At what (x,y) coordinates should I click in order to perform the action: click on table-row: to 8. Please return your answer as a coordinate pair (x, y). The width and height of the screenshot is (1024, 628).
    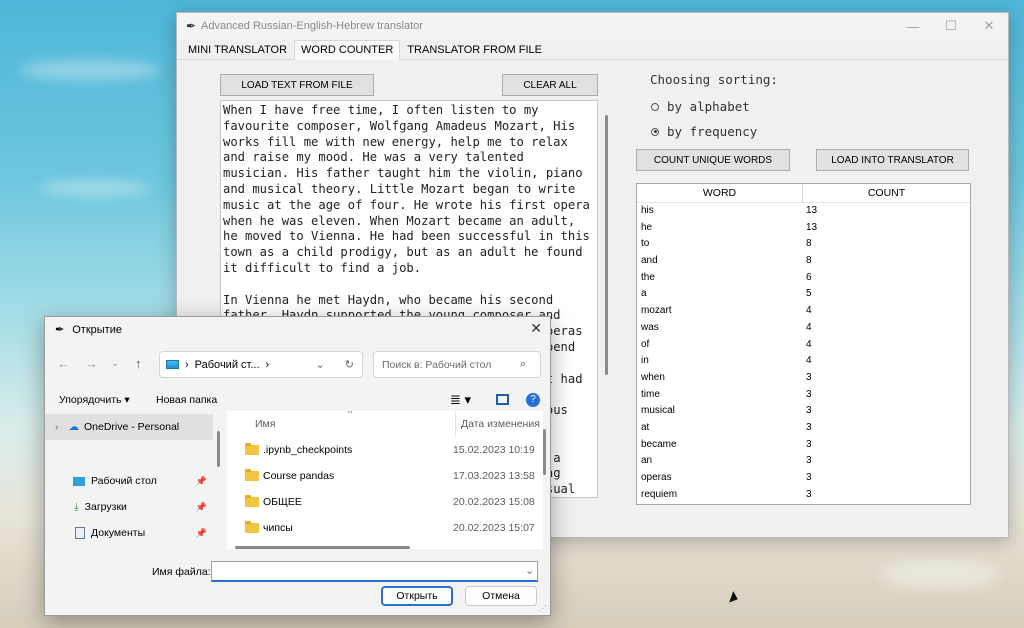
    Looking at the image, I should click on (803, 244).